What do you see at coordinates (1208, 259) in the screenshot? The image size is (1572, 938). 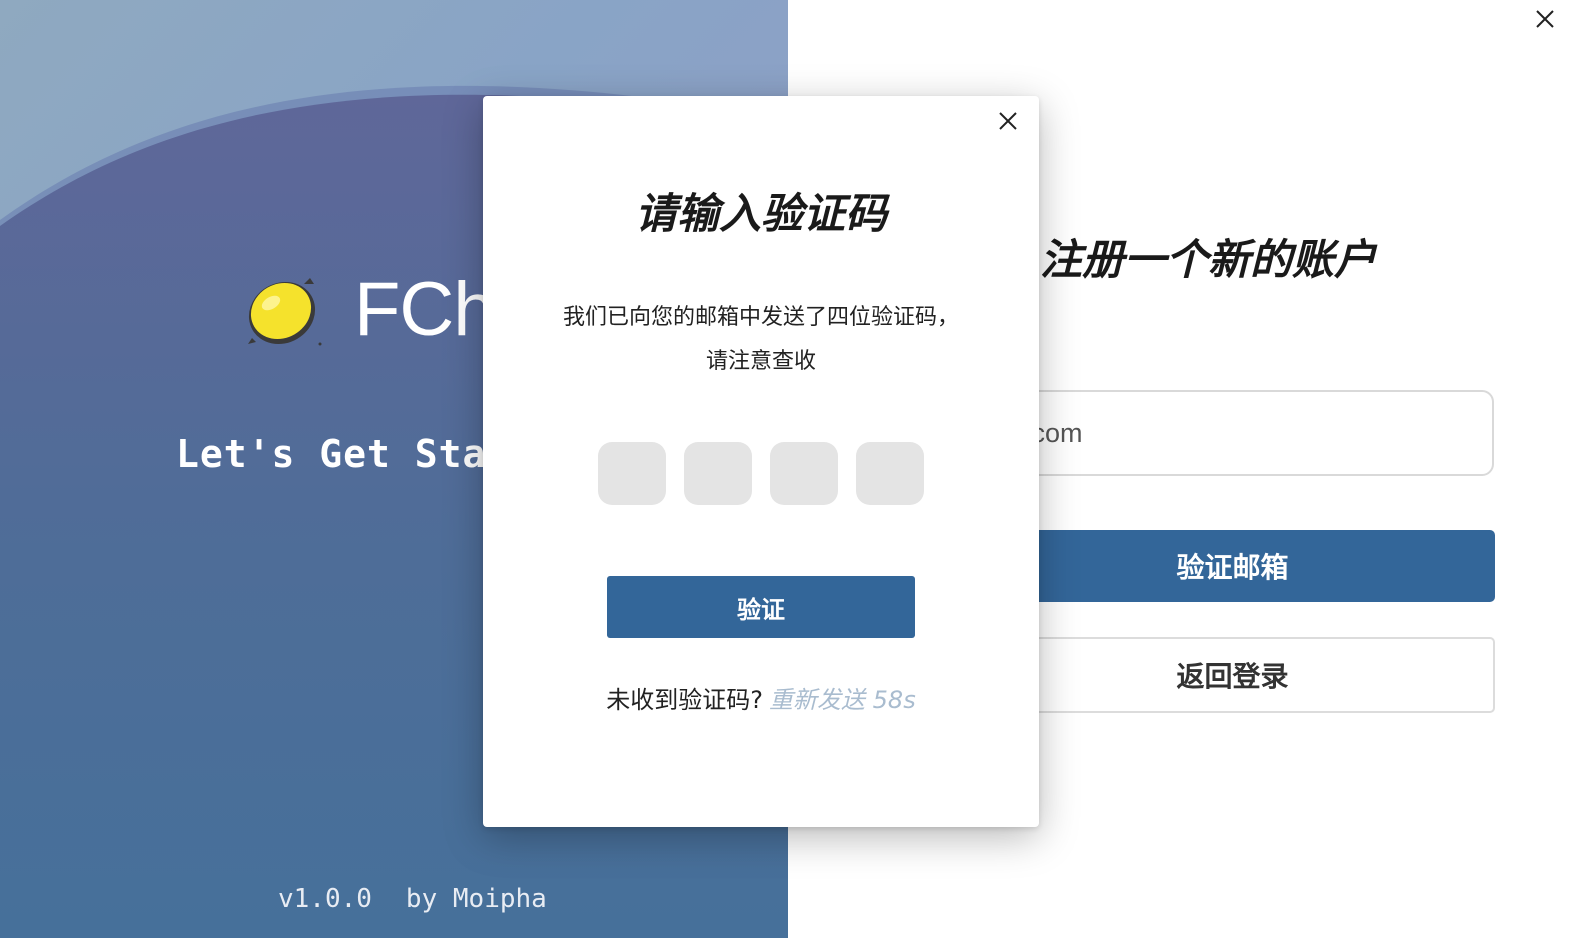 I see `register-title: 注册一个新的账户` at bounding box center [1208, 259].